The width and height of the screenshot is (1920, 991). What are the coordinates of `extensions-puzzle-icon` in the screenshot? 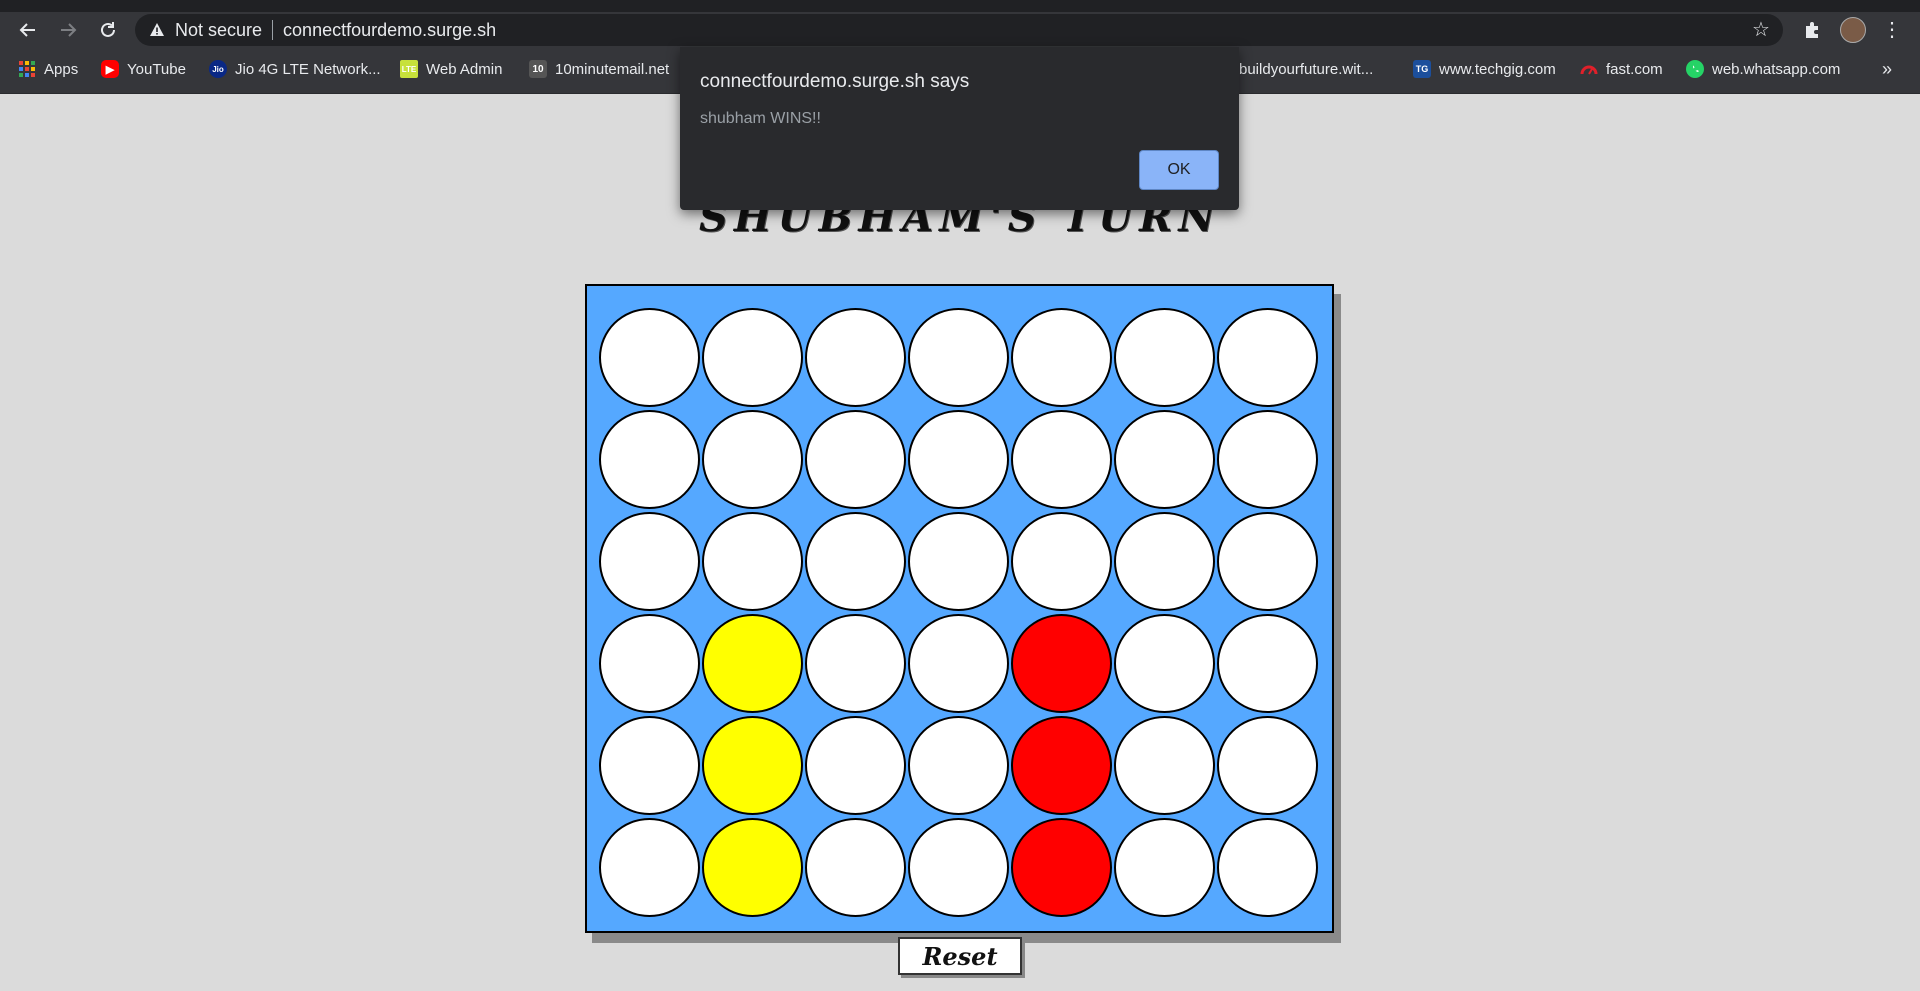 It's located at (1812, 30).